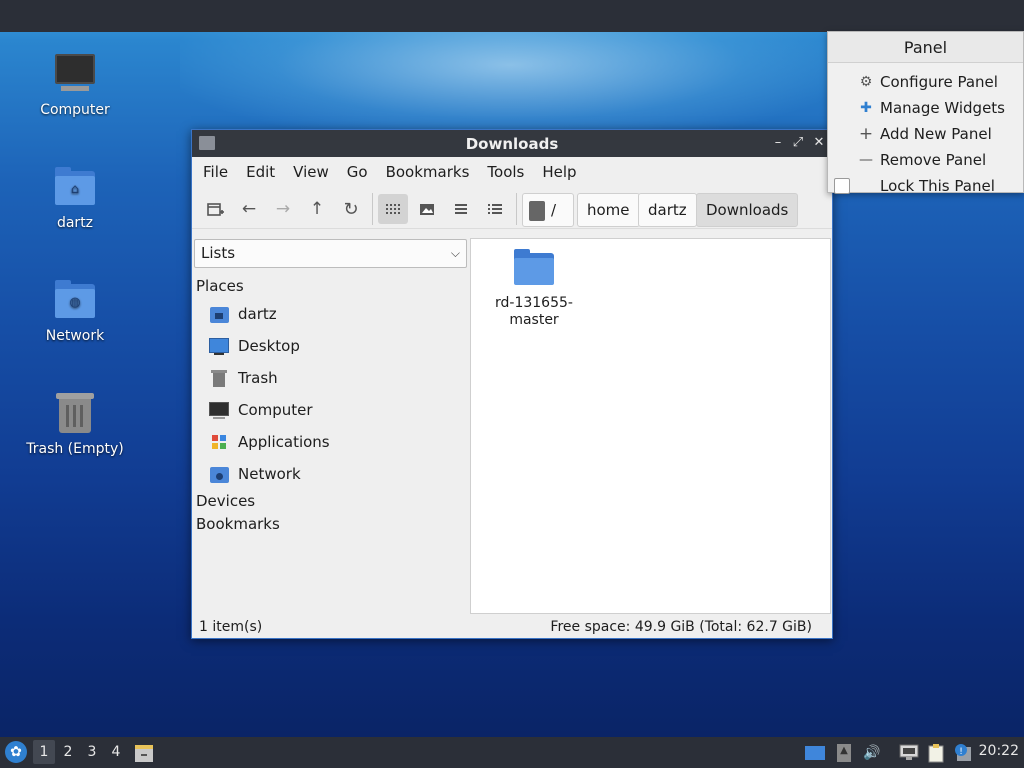 This screenshot has height=768, width=1024. I want to click on puzzle-icon: ✚, so click(866, 108).